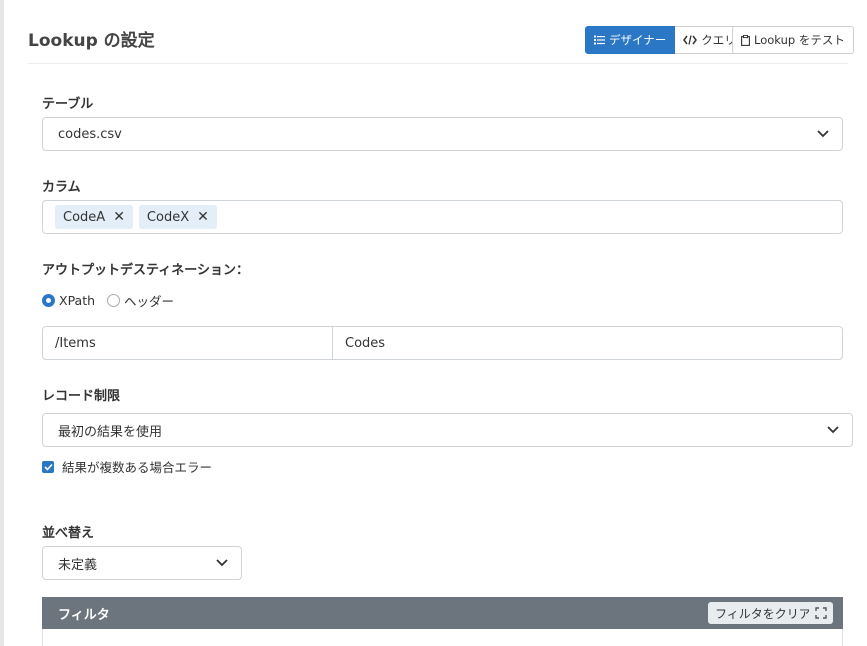 Image resolution: width=867 pixels, height=646 pixels. Describe the element at coordinates (90, 134) in the screenshot. I see `table-select-value: codes.csv` at that location.